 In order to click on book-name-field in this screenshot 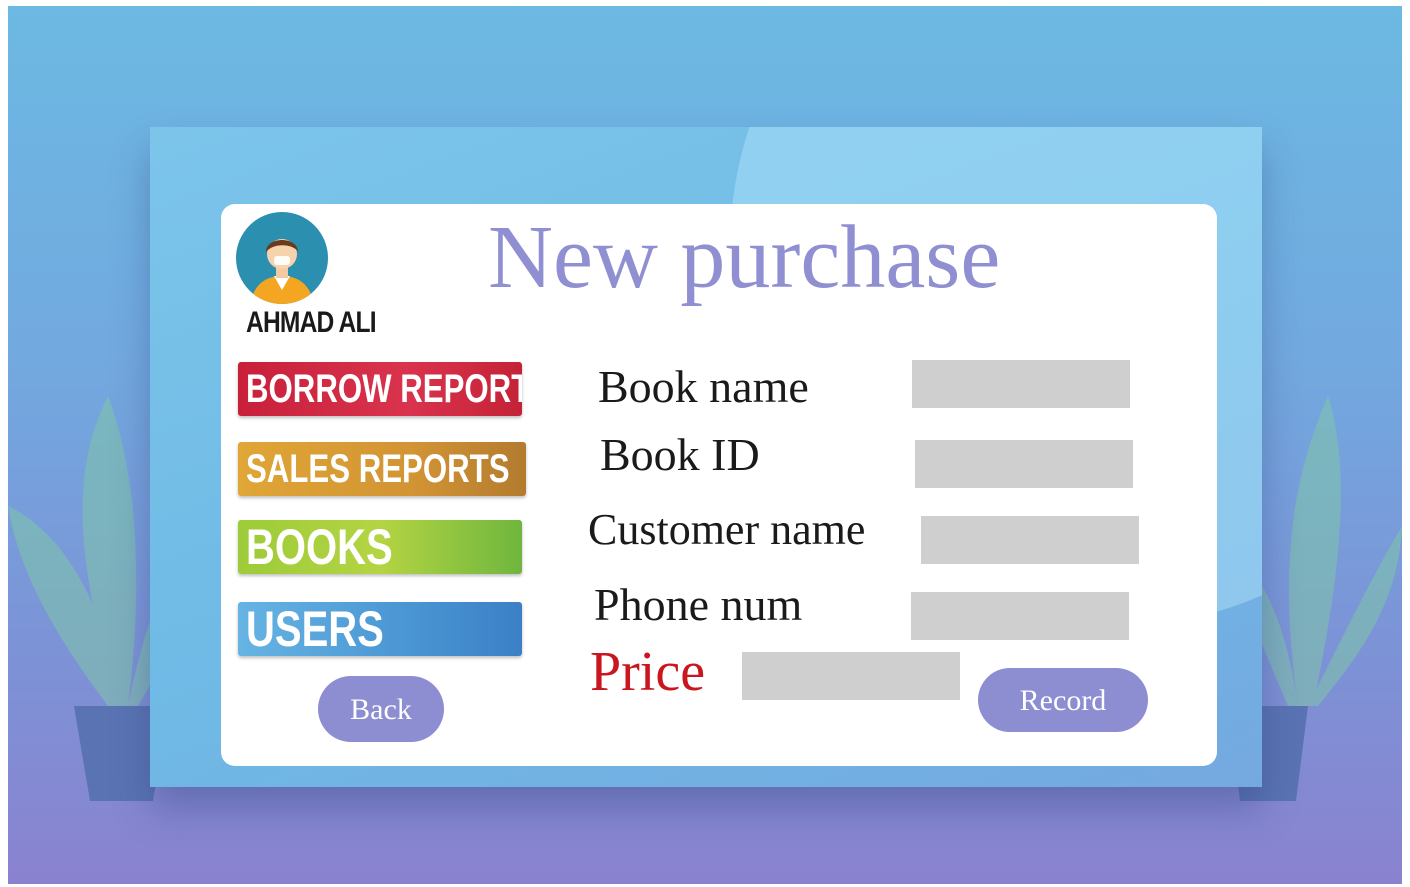, I will do `click(1021, 384)`.